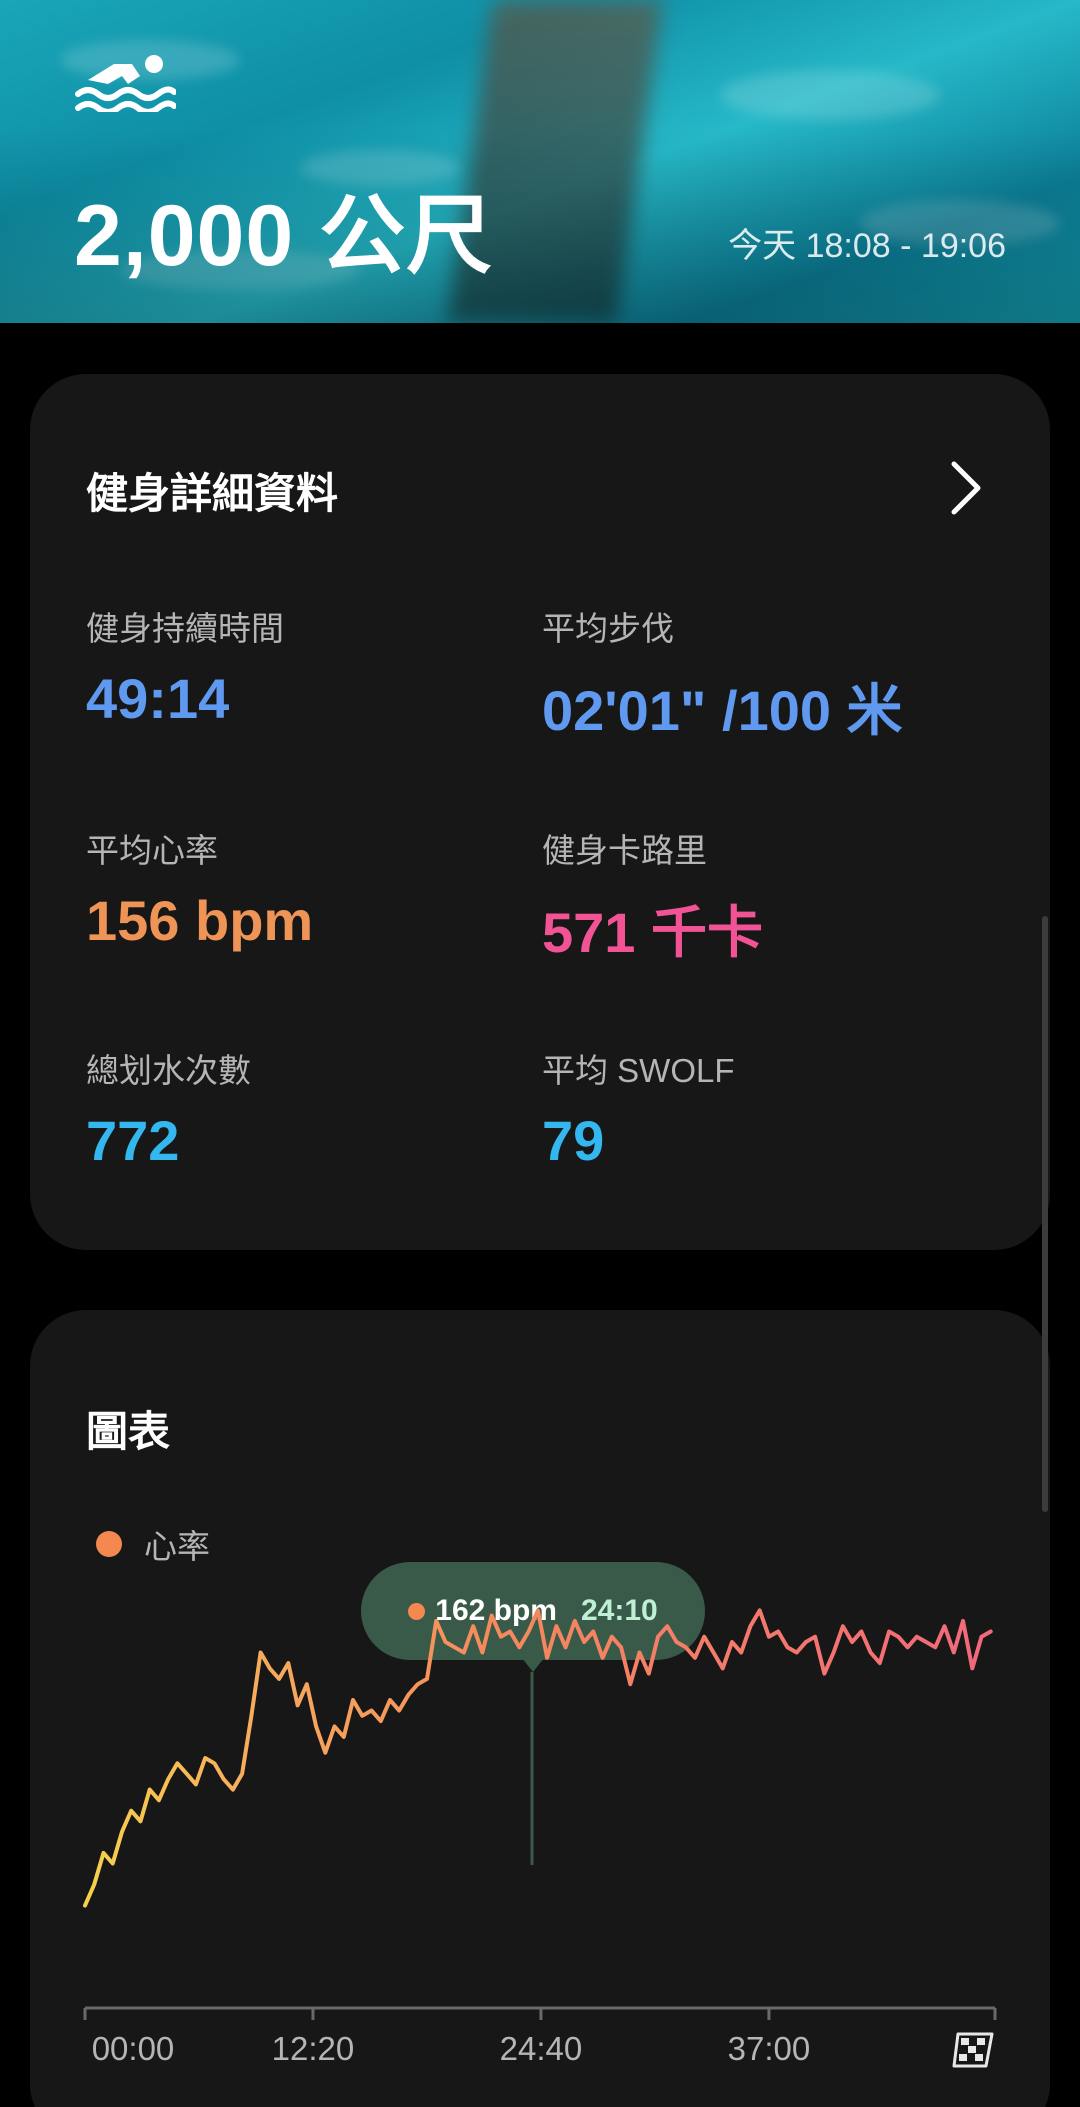 This screenshot has height=2107, width=1080. What do you see at coordinates (540, 2014) in the screenshot?
I see `x-axis-ticks` at bounding box center [540, 2014].